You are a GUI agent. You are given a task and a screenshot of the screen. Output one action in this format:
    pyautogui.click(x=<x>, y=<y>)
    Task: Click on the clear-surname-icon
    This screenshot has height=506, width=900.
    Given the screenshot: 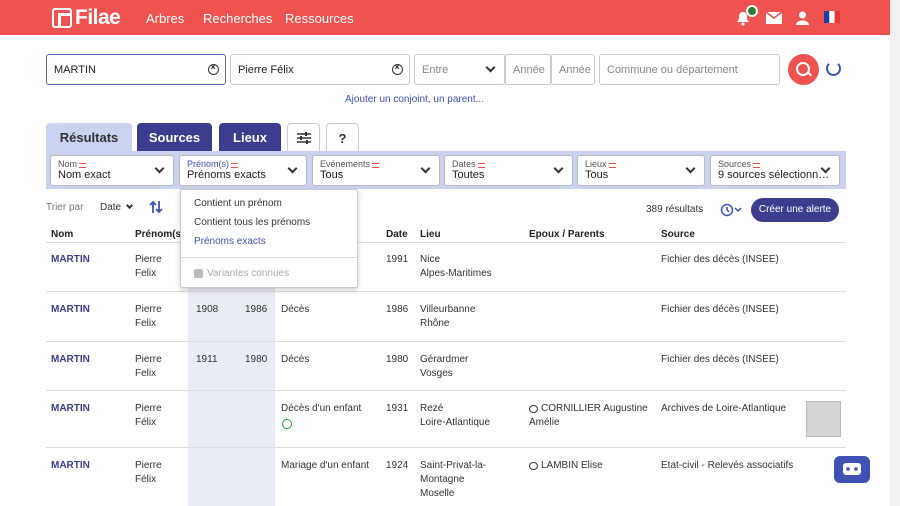 What is the action you would take?
    pyautogui.click(x=213, y=68)
    